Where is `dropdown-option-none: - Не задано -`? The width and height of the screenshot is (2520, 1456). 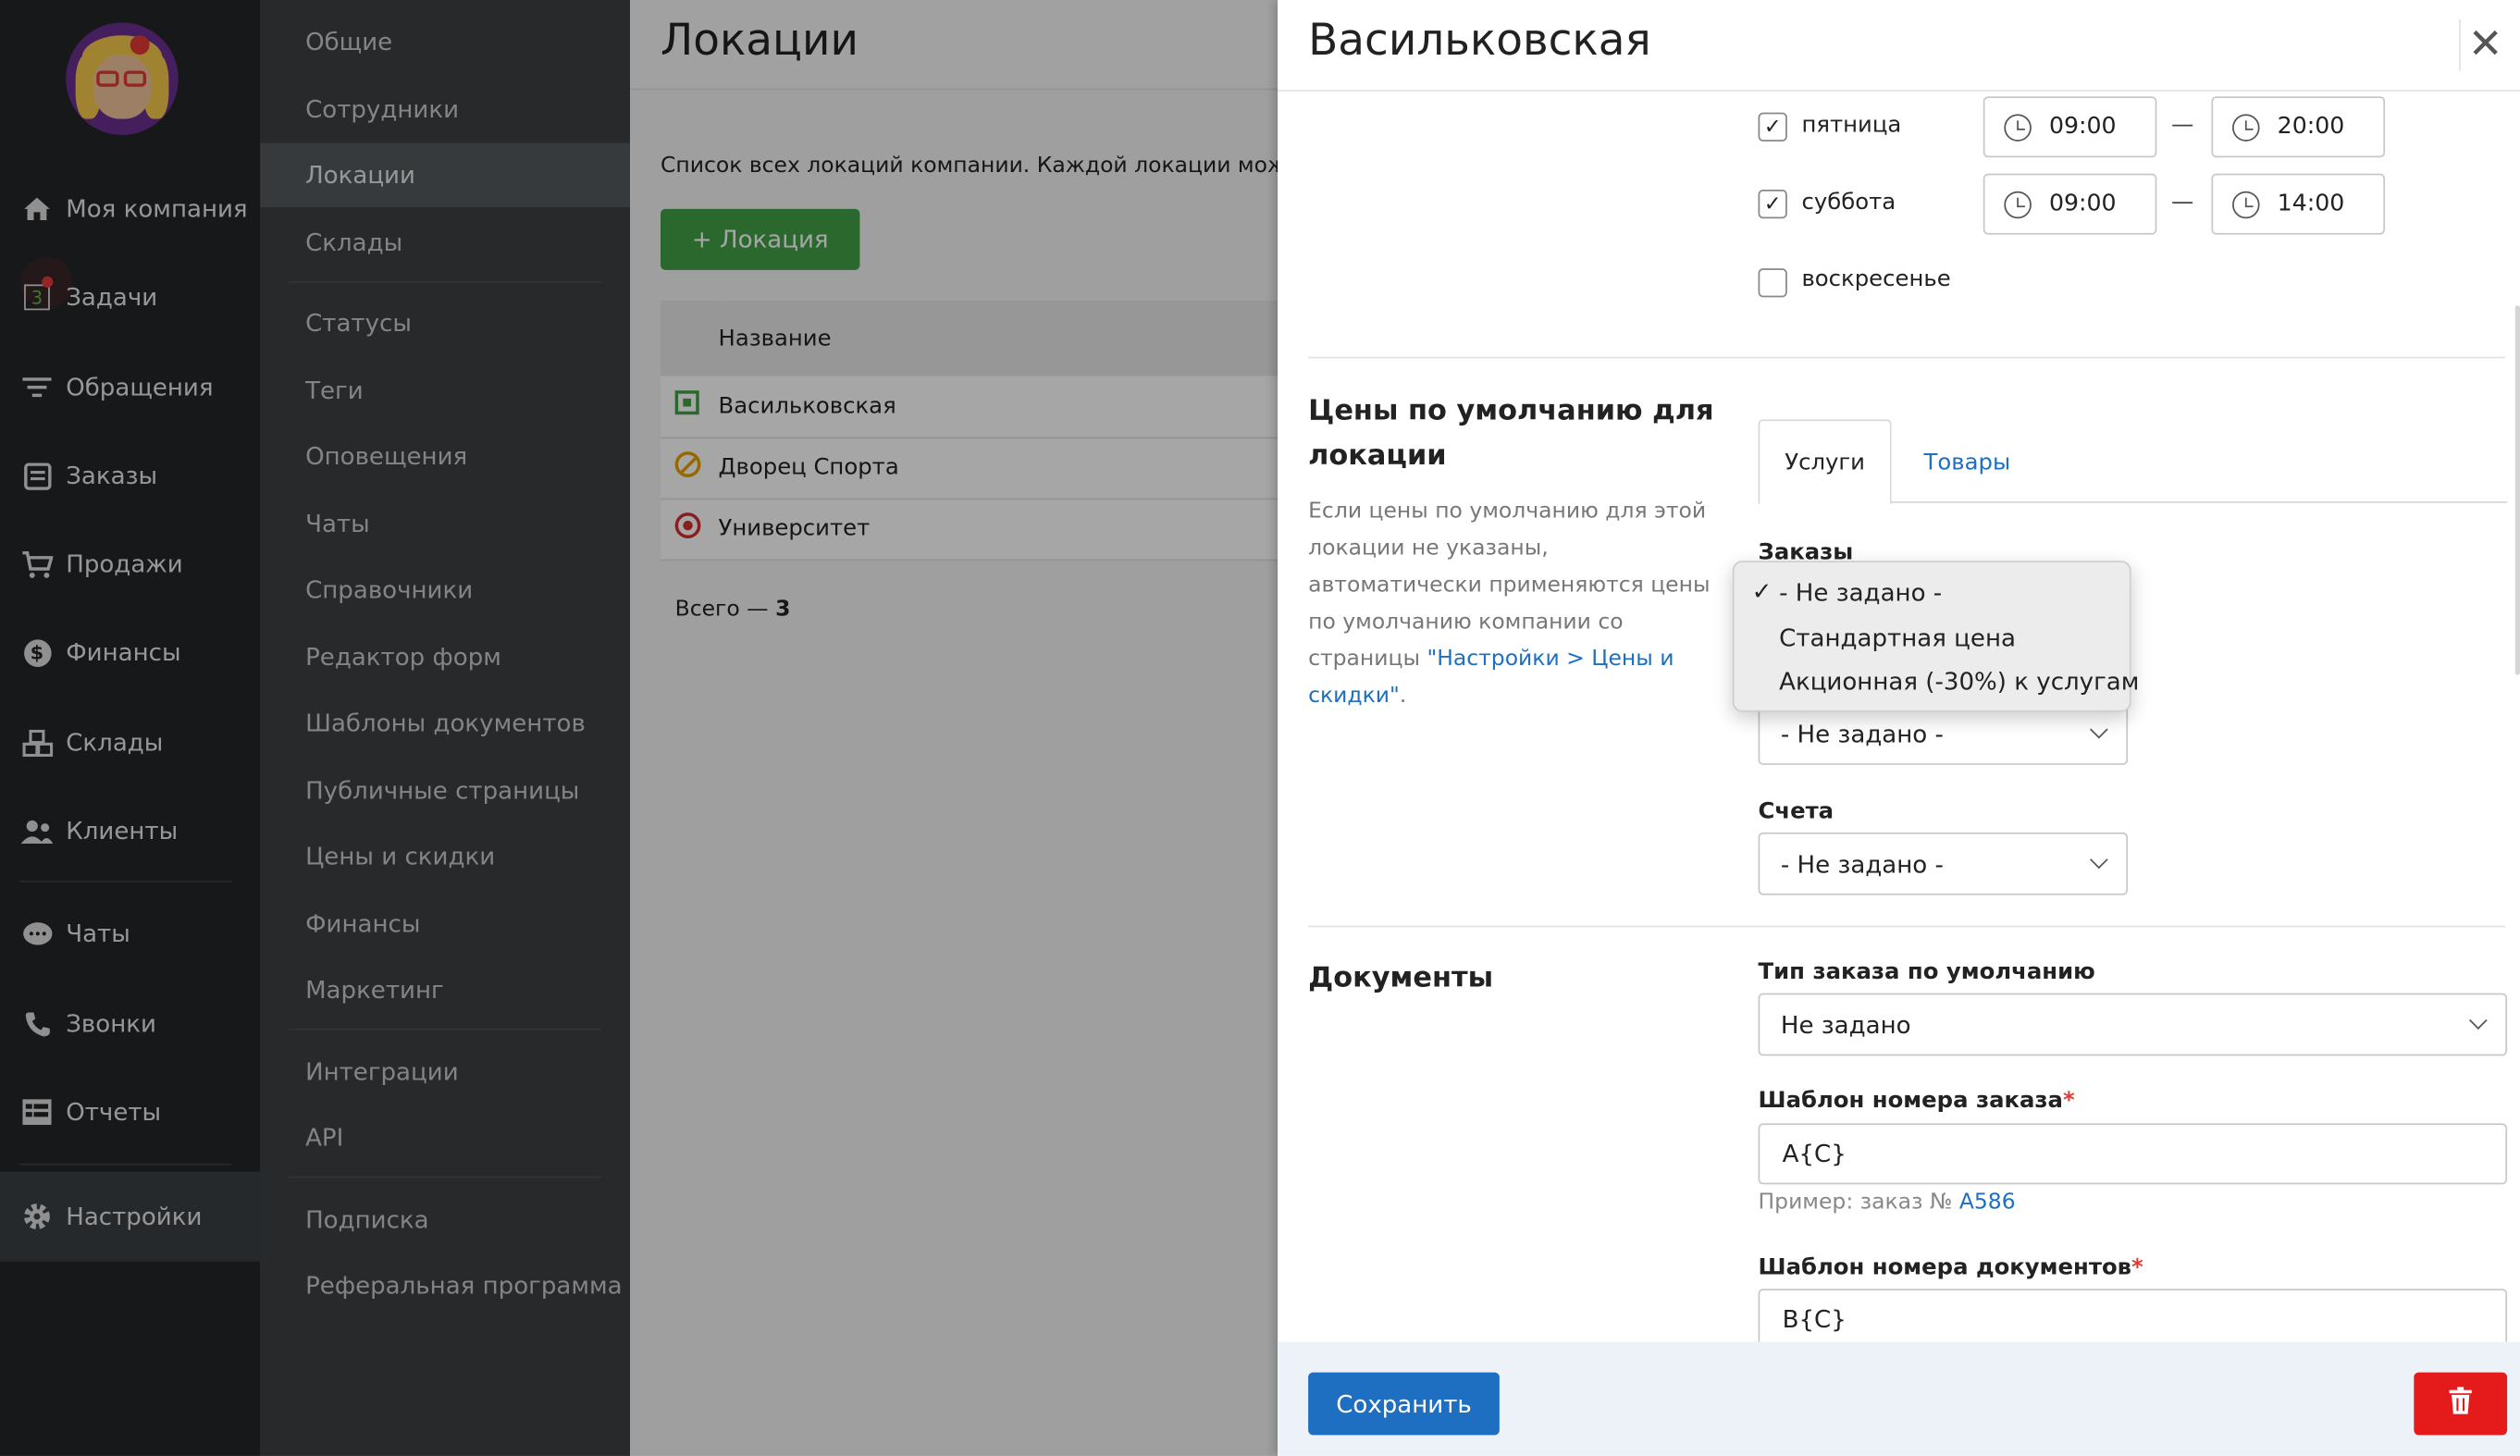 dropdown-option-none: - Не задано - is located at coordinates (1860, 592).